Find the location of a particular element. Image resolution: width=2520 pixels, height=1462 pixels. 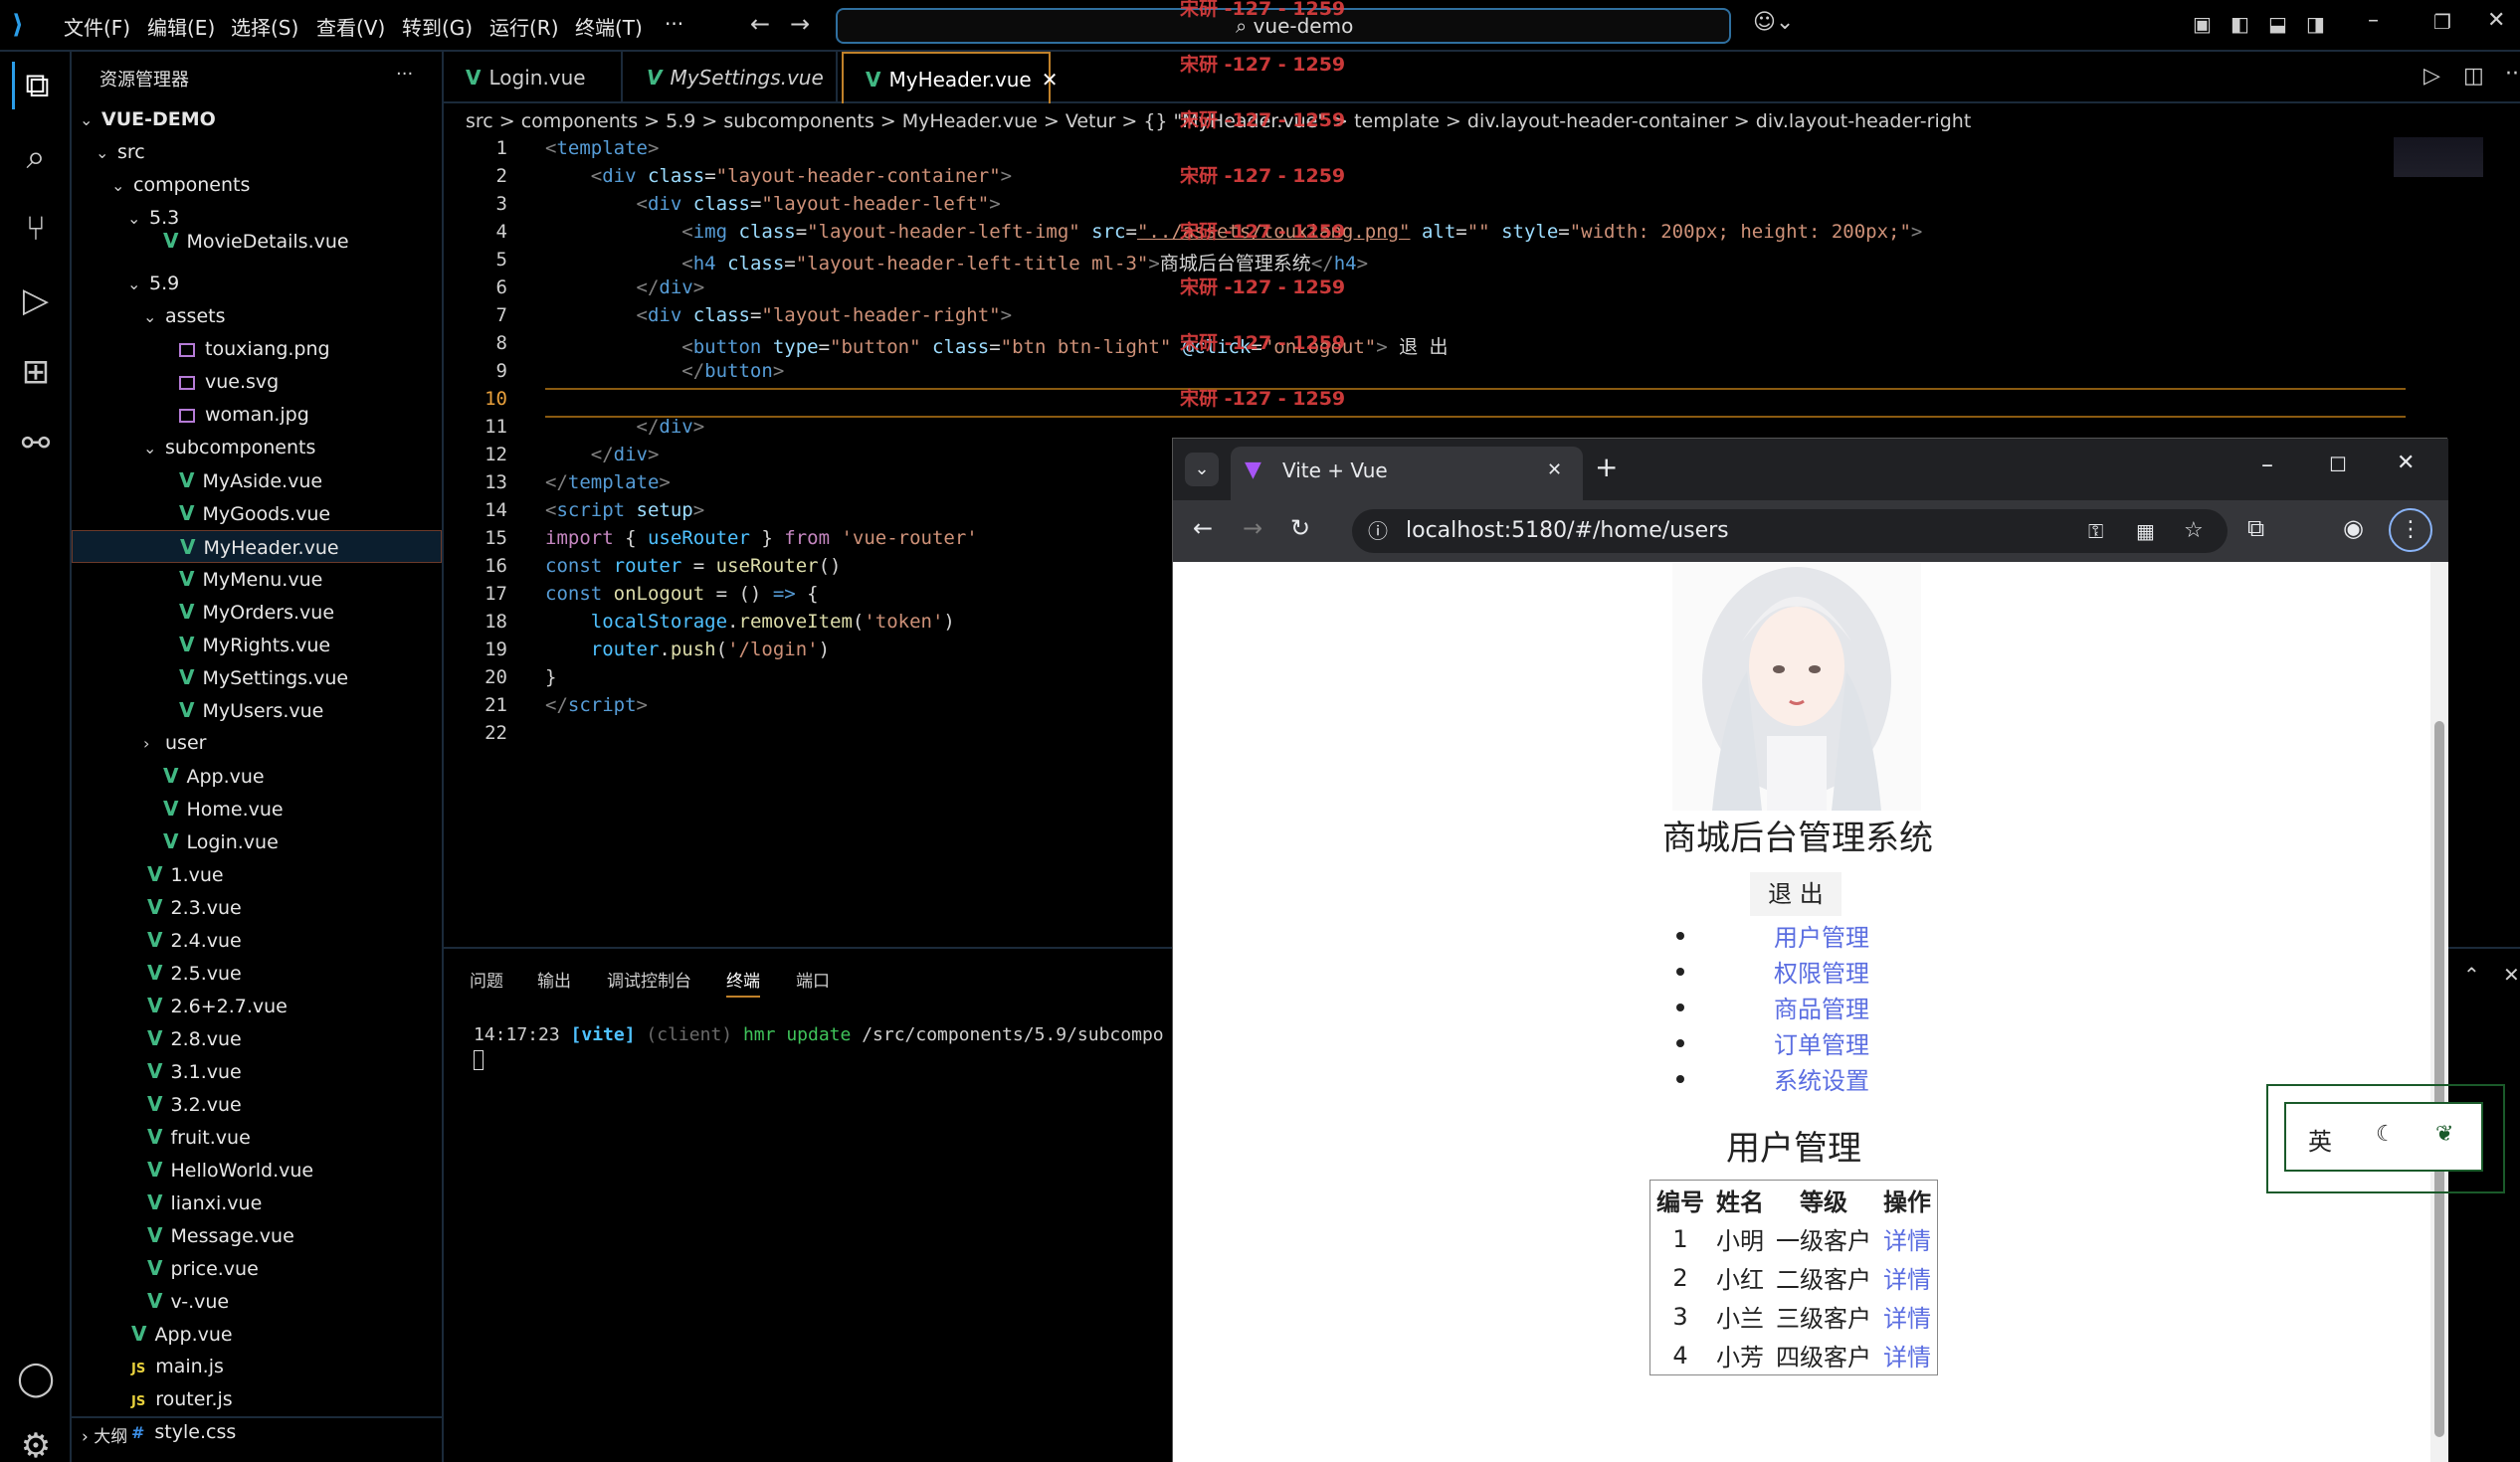

menu-run: 运行(R) is located at coordinates (524, 26).